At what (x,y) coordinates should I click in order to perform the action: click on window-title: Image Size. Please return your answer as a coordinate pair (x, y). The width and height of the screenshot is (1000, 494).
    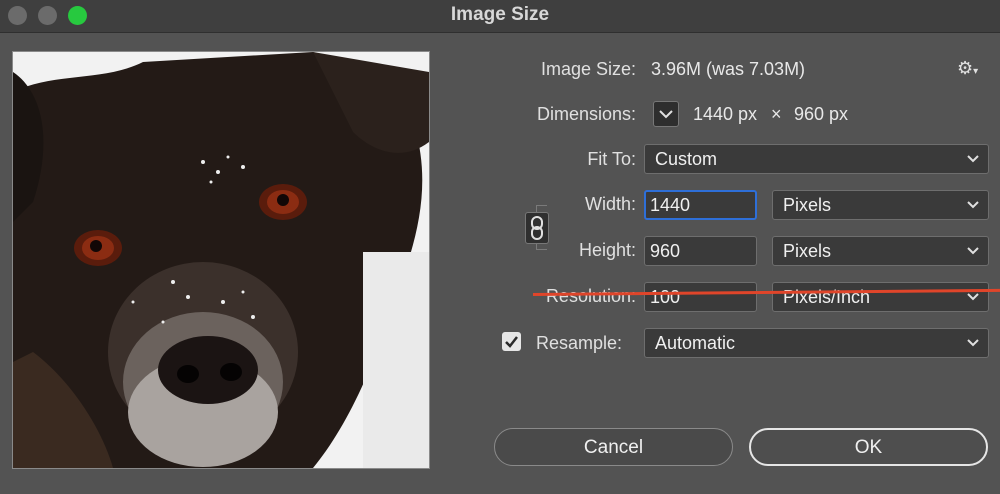
    Looking at the image, I should click on (500, 14).